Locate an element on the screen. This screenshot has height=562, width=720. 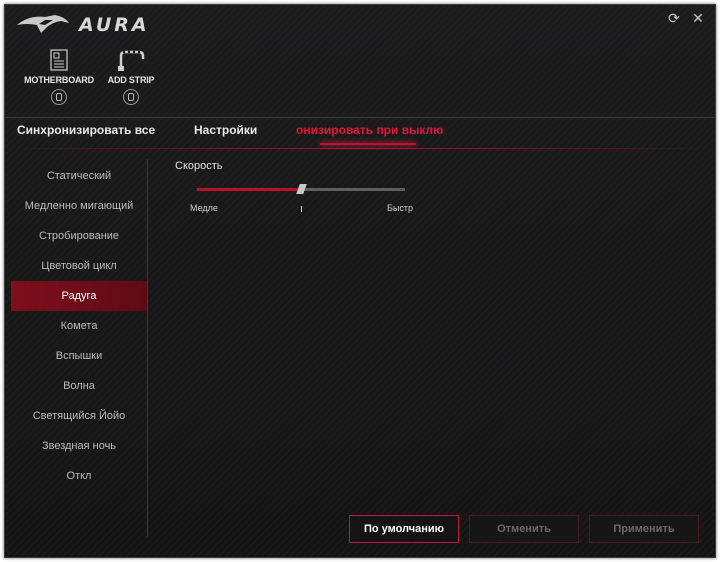
rog-logo-icon is located at coordinates (43, 24).